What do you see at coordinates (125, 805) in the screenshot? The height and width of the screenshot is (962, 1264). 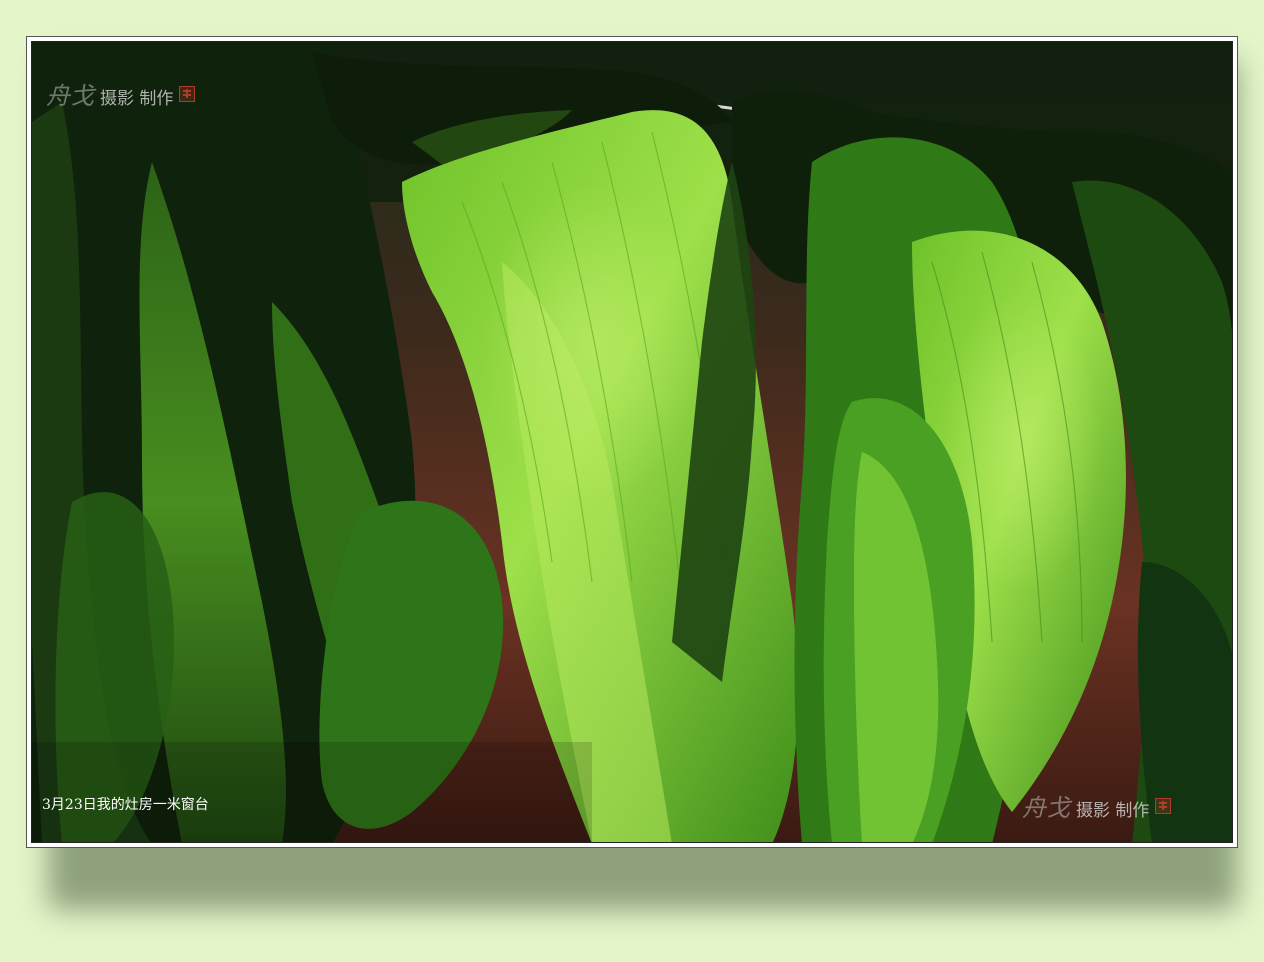 I see `photo-caption: 3月23日我的灶房一米窗台` at bounding box center [125, 805].